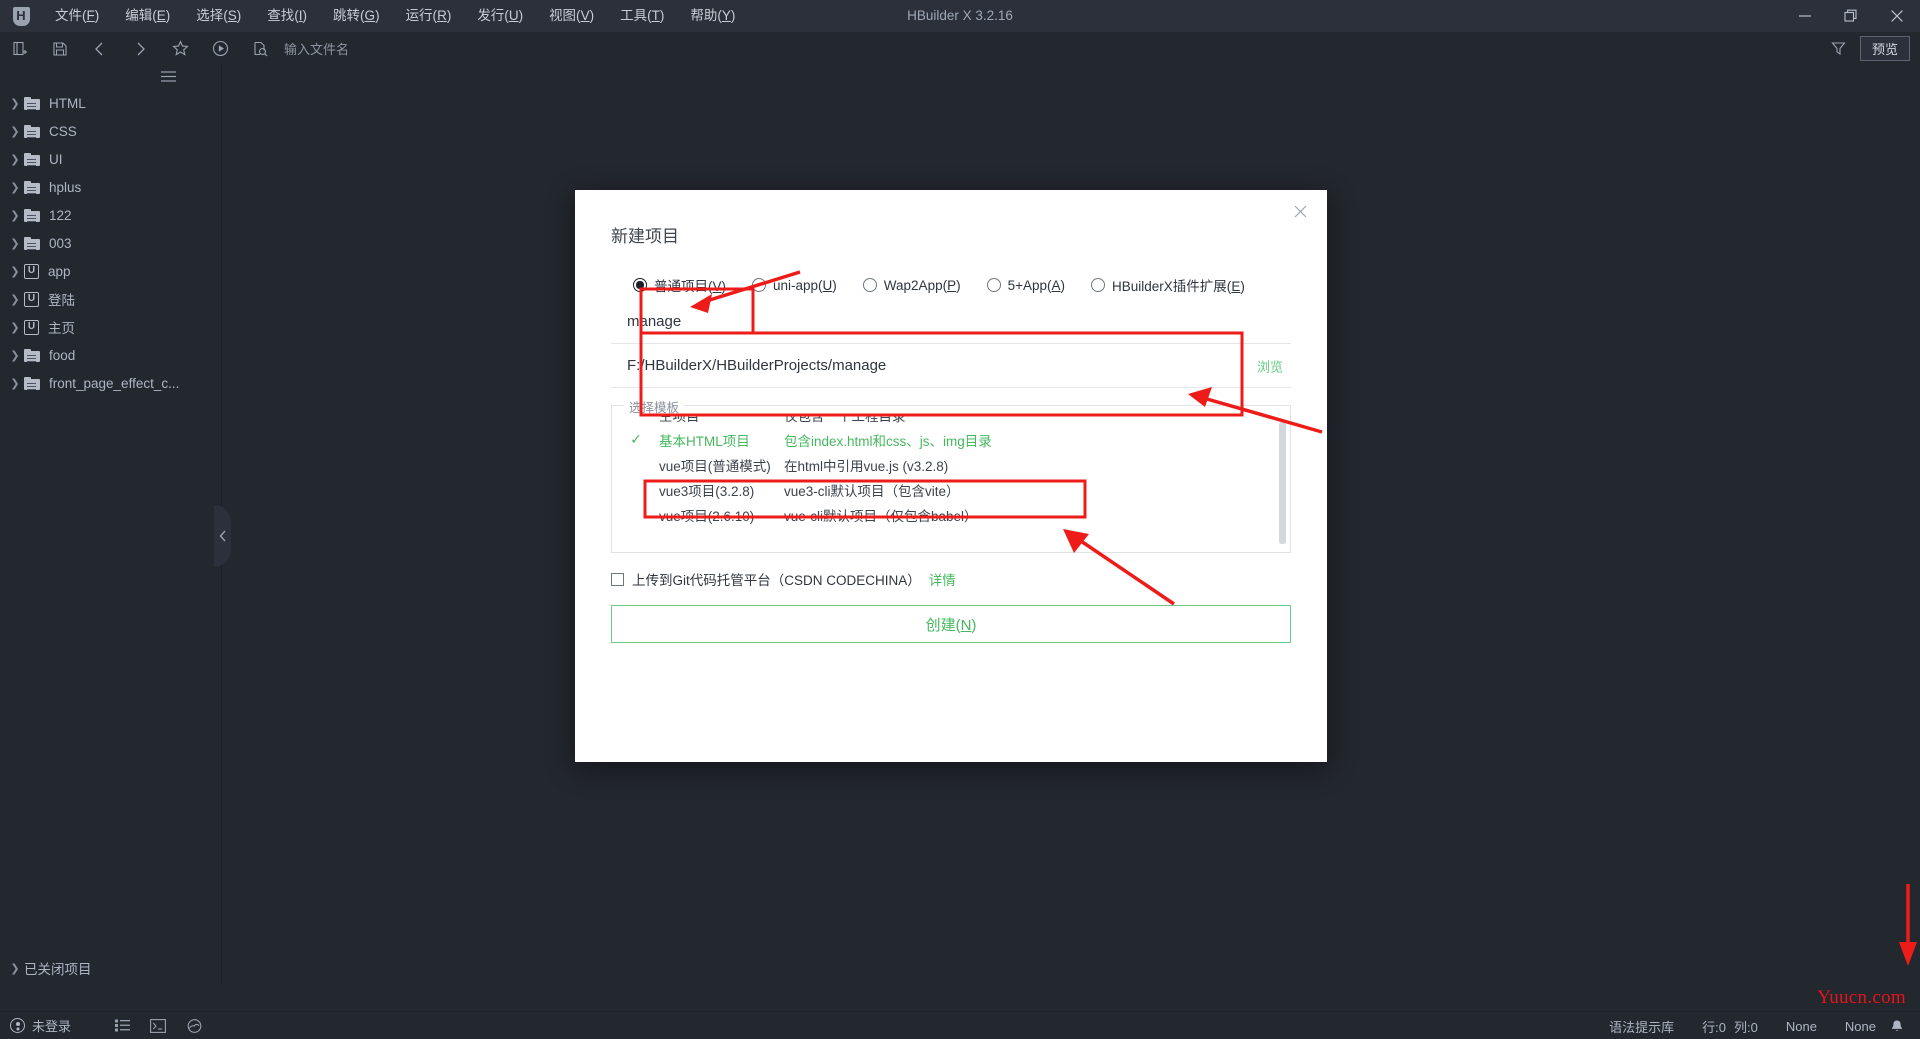 The width and height of the screenshot is (1920, 1039). Describe the element at coordinates (110, 299) in the screenshot. I see `tree-item-denglu: ❯ U 登陆` at that location.